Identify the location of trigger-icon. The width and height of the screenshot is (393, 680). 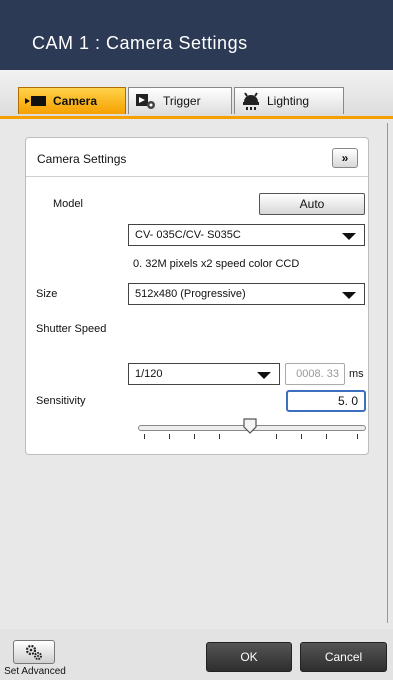
(146, 101).